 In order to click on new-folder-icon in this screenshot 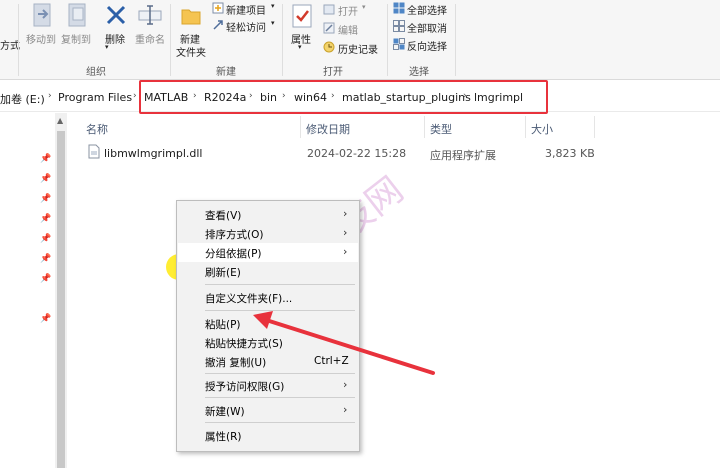, I will do `click(191, 17)`.